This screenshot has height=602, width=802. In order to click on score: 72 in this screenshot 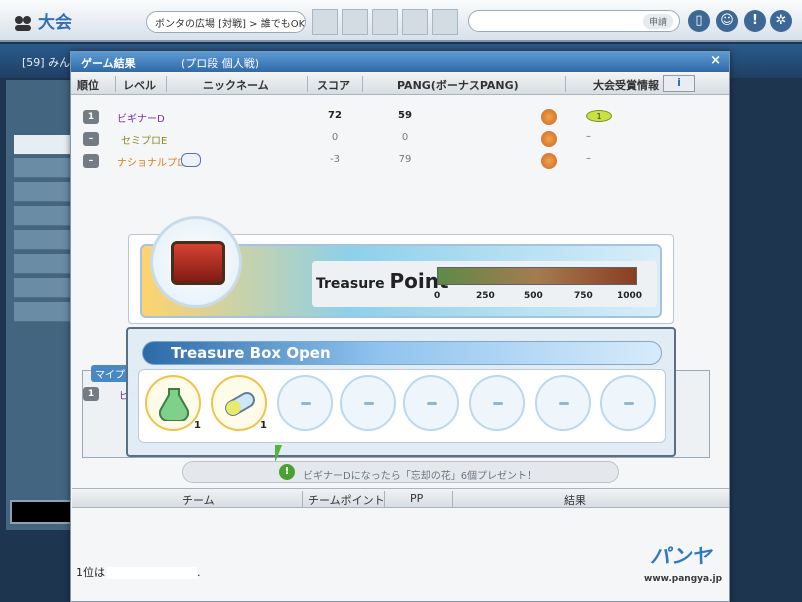, I will do `click(335, 115)`.